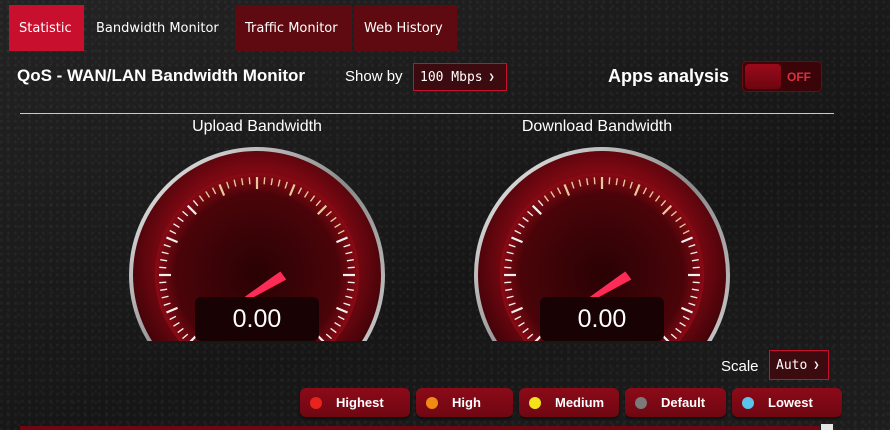  Describe the element at coordinates (374, 76) in the screenshot. I see `show-by-label: Show by` at that location.